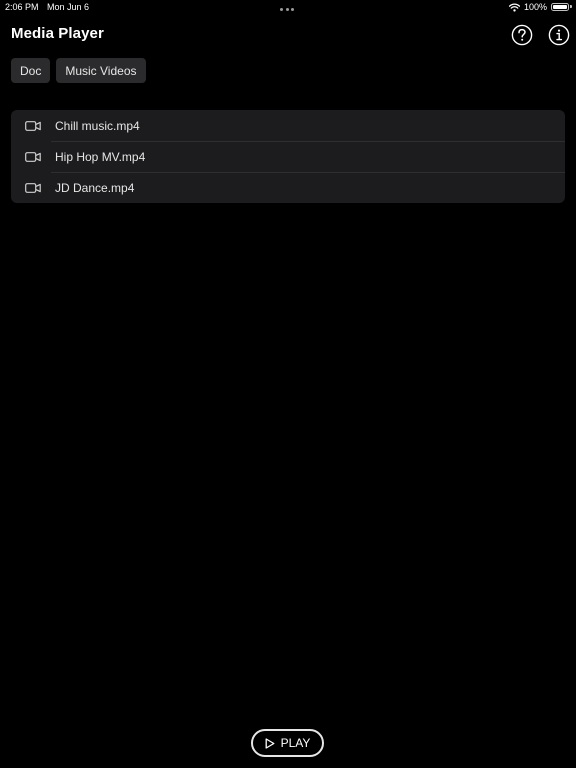  What do you see at coordinates (57, 33) in the screenshot?
I see `page-title: Media Player` at bounding box center [57, 33].